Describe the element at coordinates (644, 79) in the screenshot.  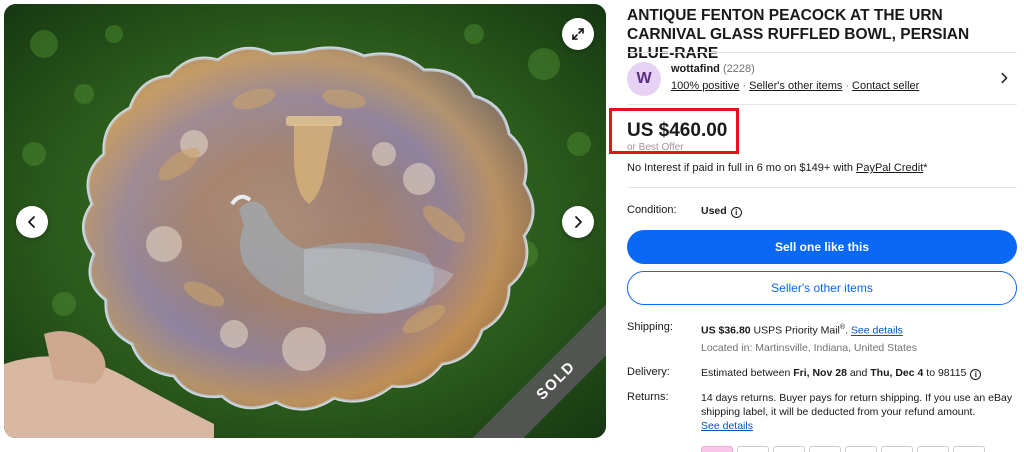
I see `seller-avatar: W` at that location.